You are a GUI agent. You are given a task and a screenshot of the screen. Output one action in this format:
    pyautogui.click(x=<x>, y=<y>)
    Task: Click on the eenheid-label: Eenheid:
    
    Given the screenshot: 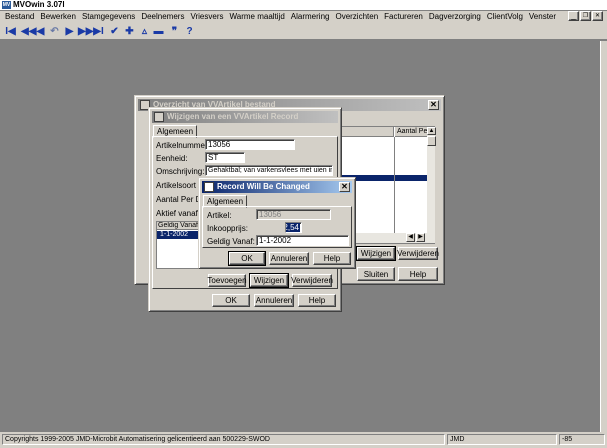 What is the action you would take?
    pyautogui.click(x=172, y=158)
    